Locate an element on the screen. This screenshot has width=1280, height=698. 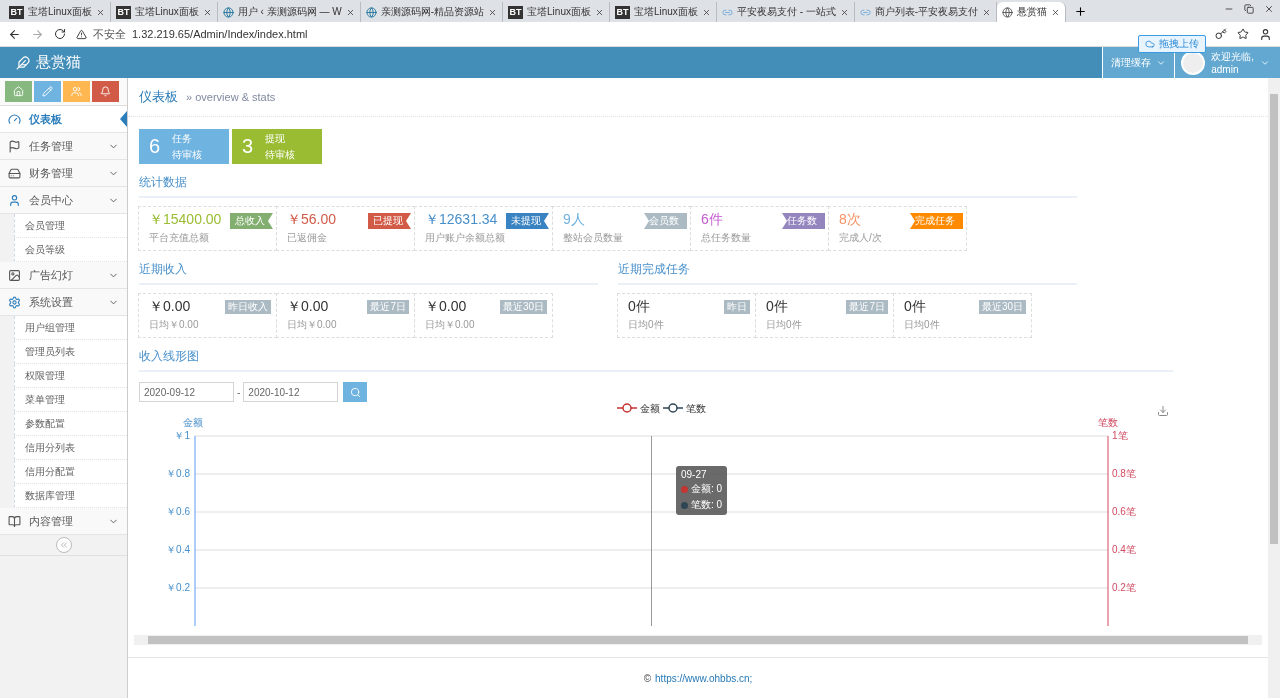
shortcut-button is located at coordinates (105, 91).